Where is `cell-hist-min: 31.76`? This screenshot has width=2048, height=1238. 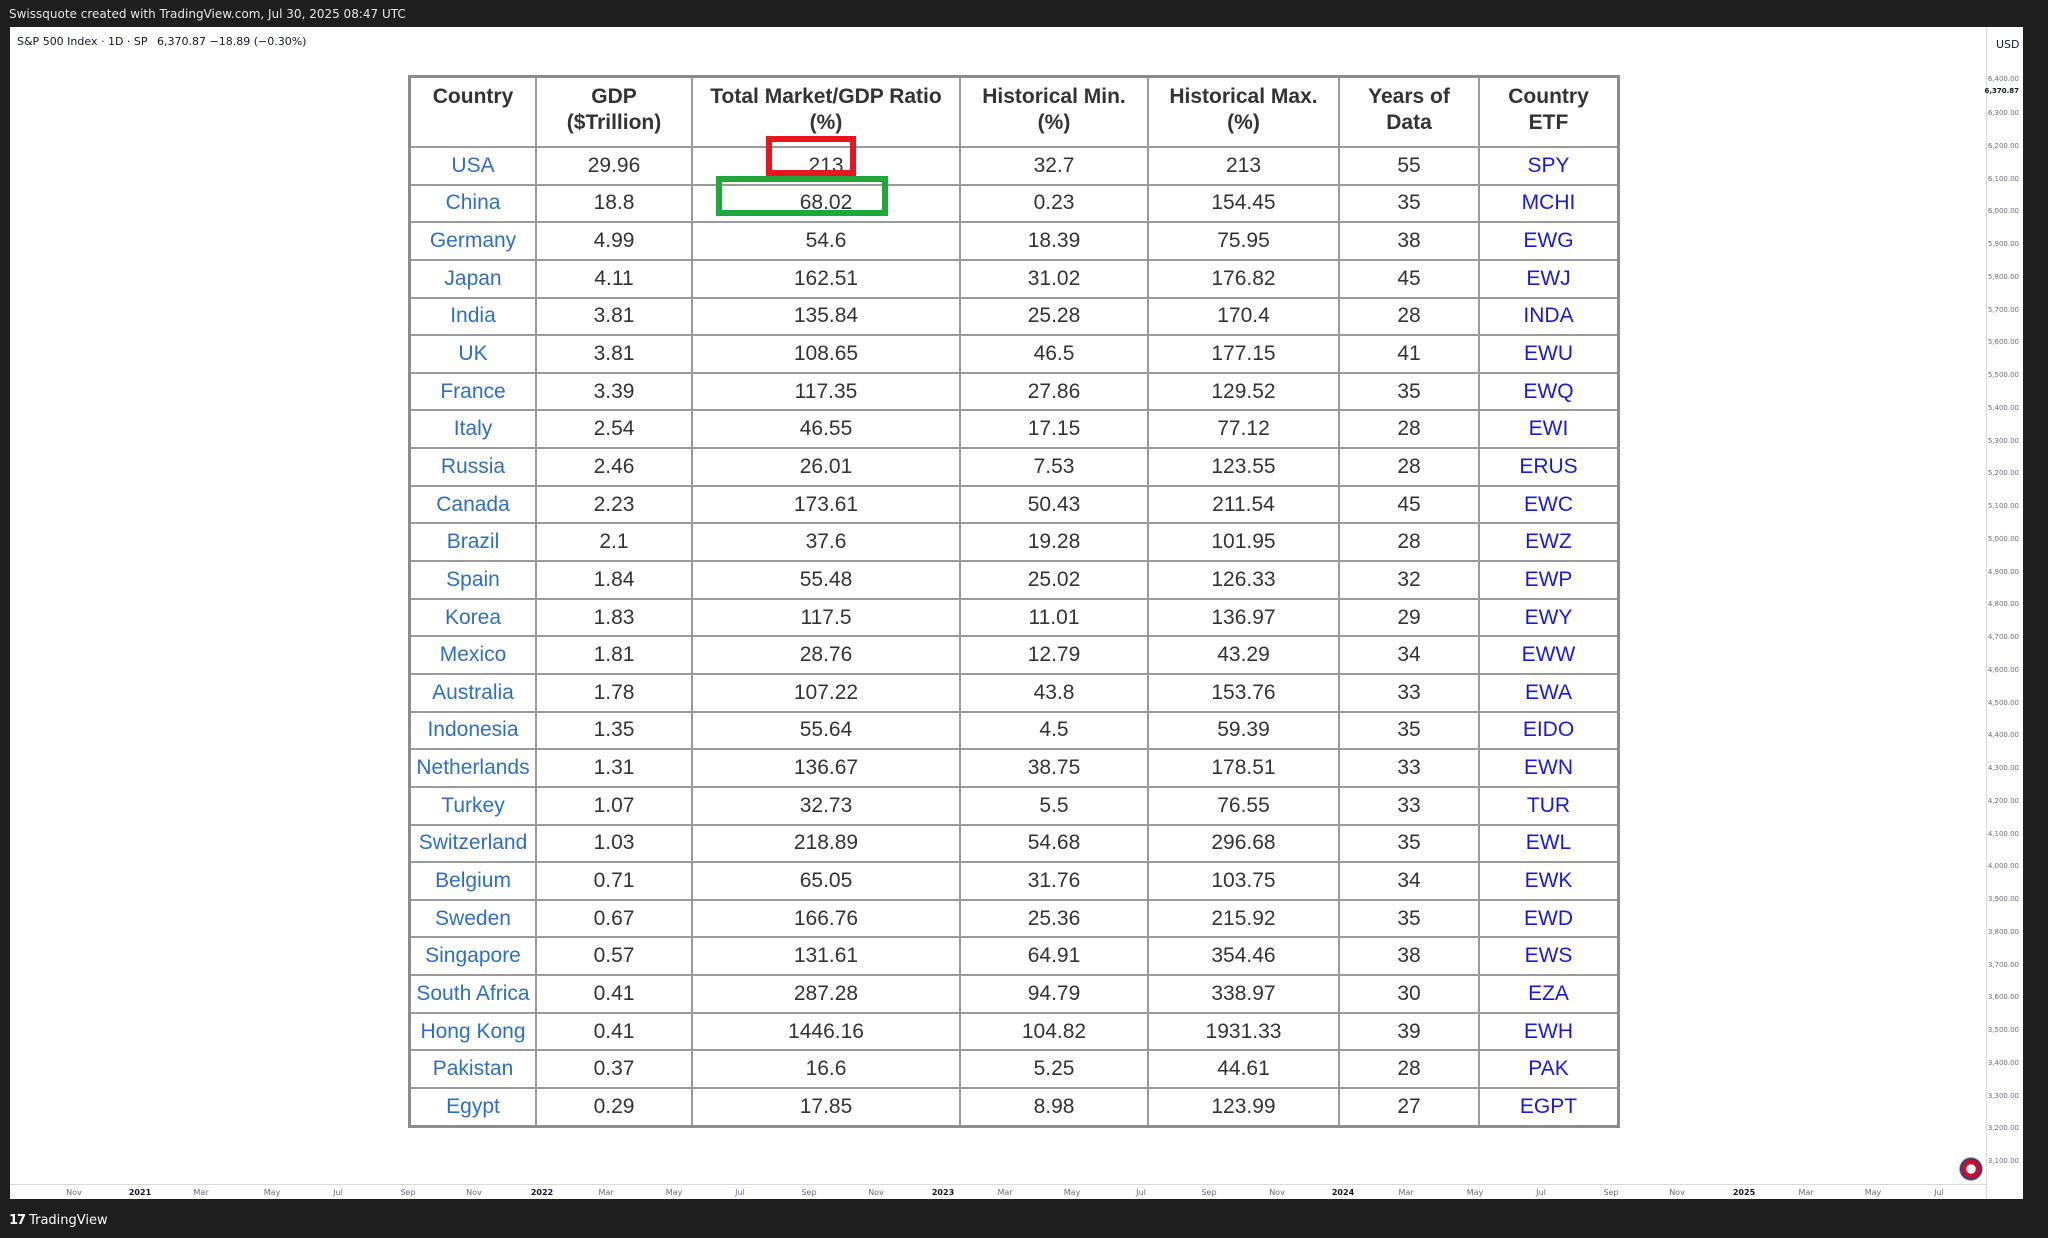
cell-hist-min: 31.76 is located at coordinates (1054, 881).